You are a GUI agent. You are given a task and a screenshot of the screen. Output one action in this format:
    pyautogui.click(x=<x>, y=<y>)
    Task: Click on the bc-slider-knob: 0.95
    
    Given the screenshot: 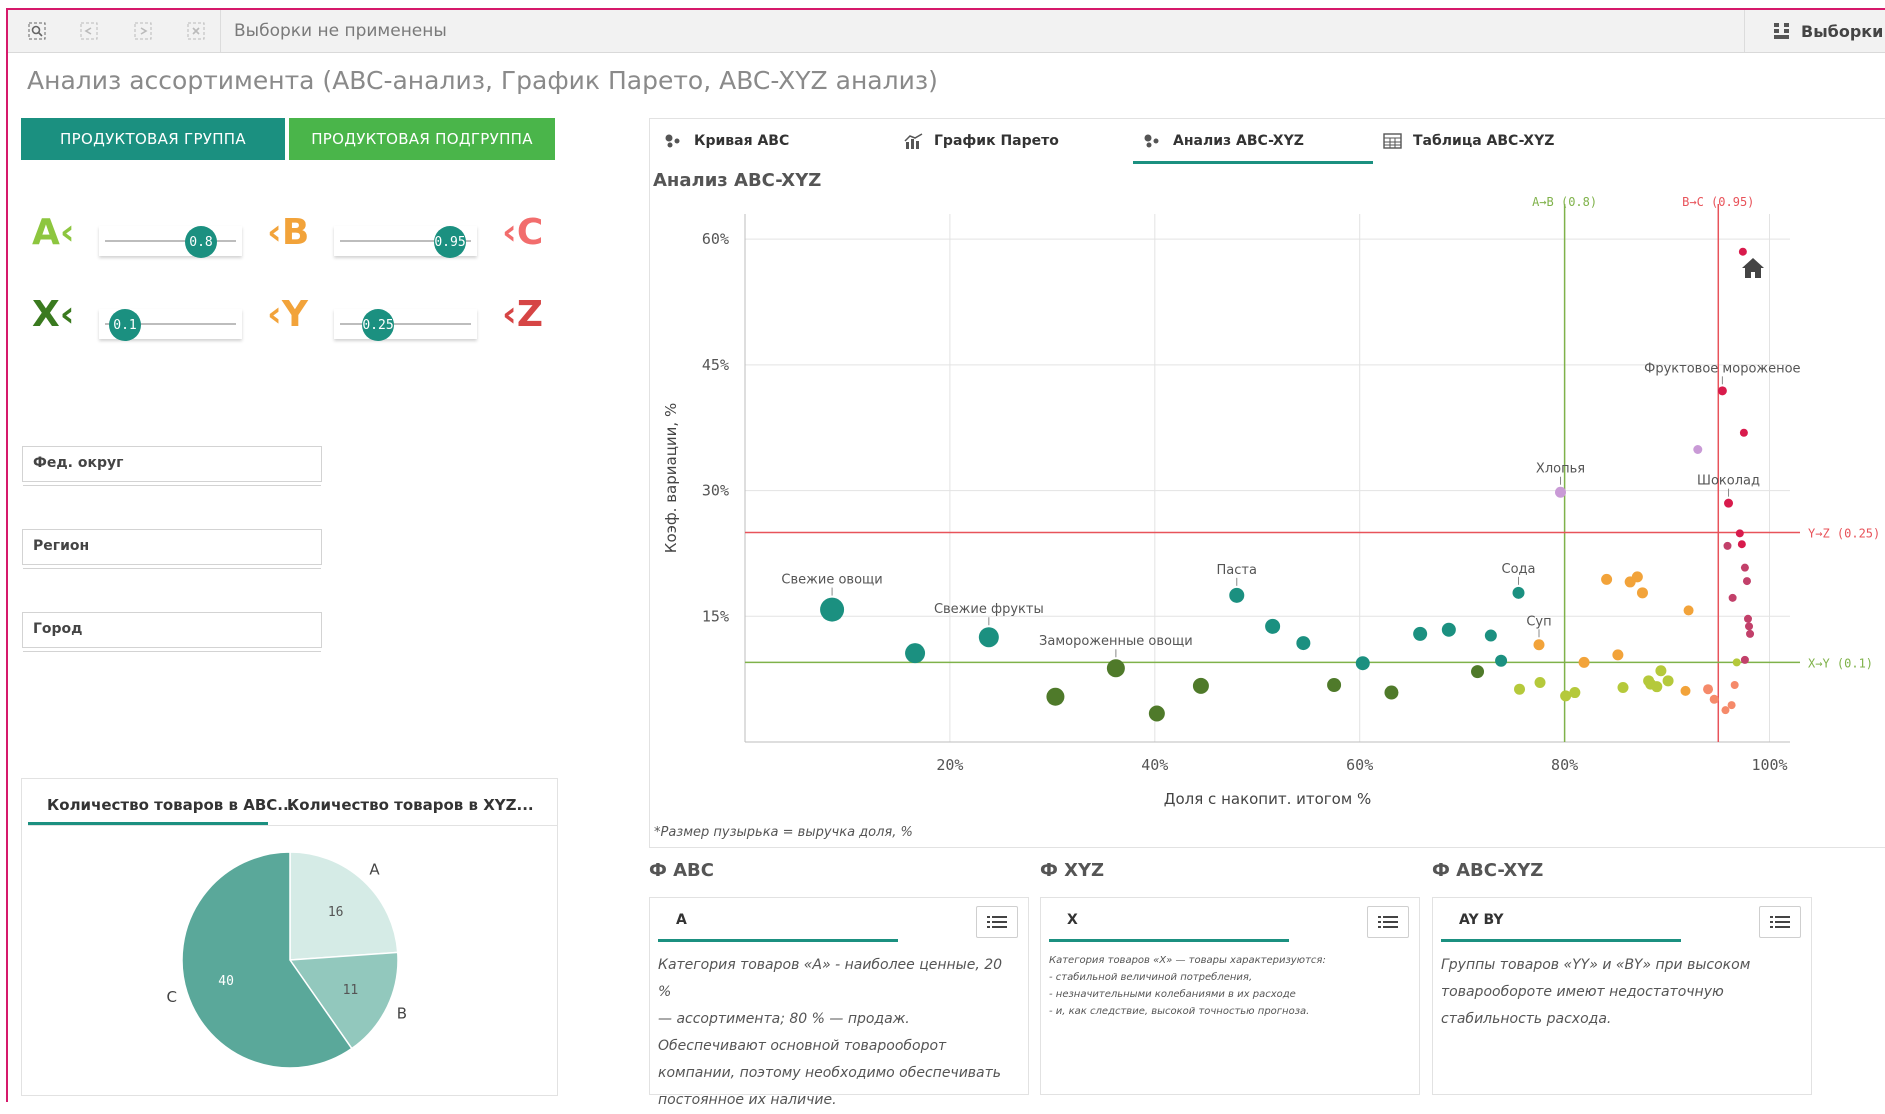 What is the action you would take?
    pyautogui.click(x=450, y=242)
    